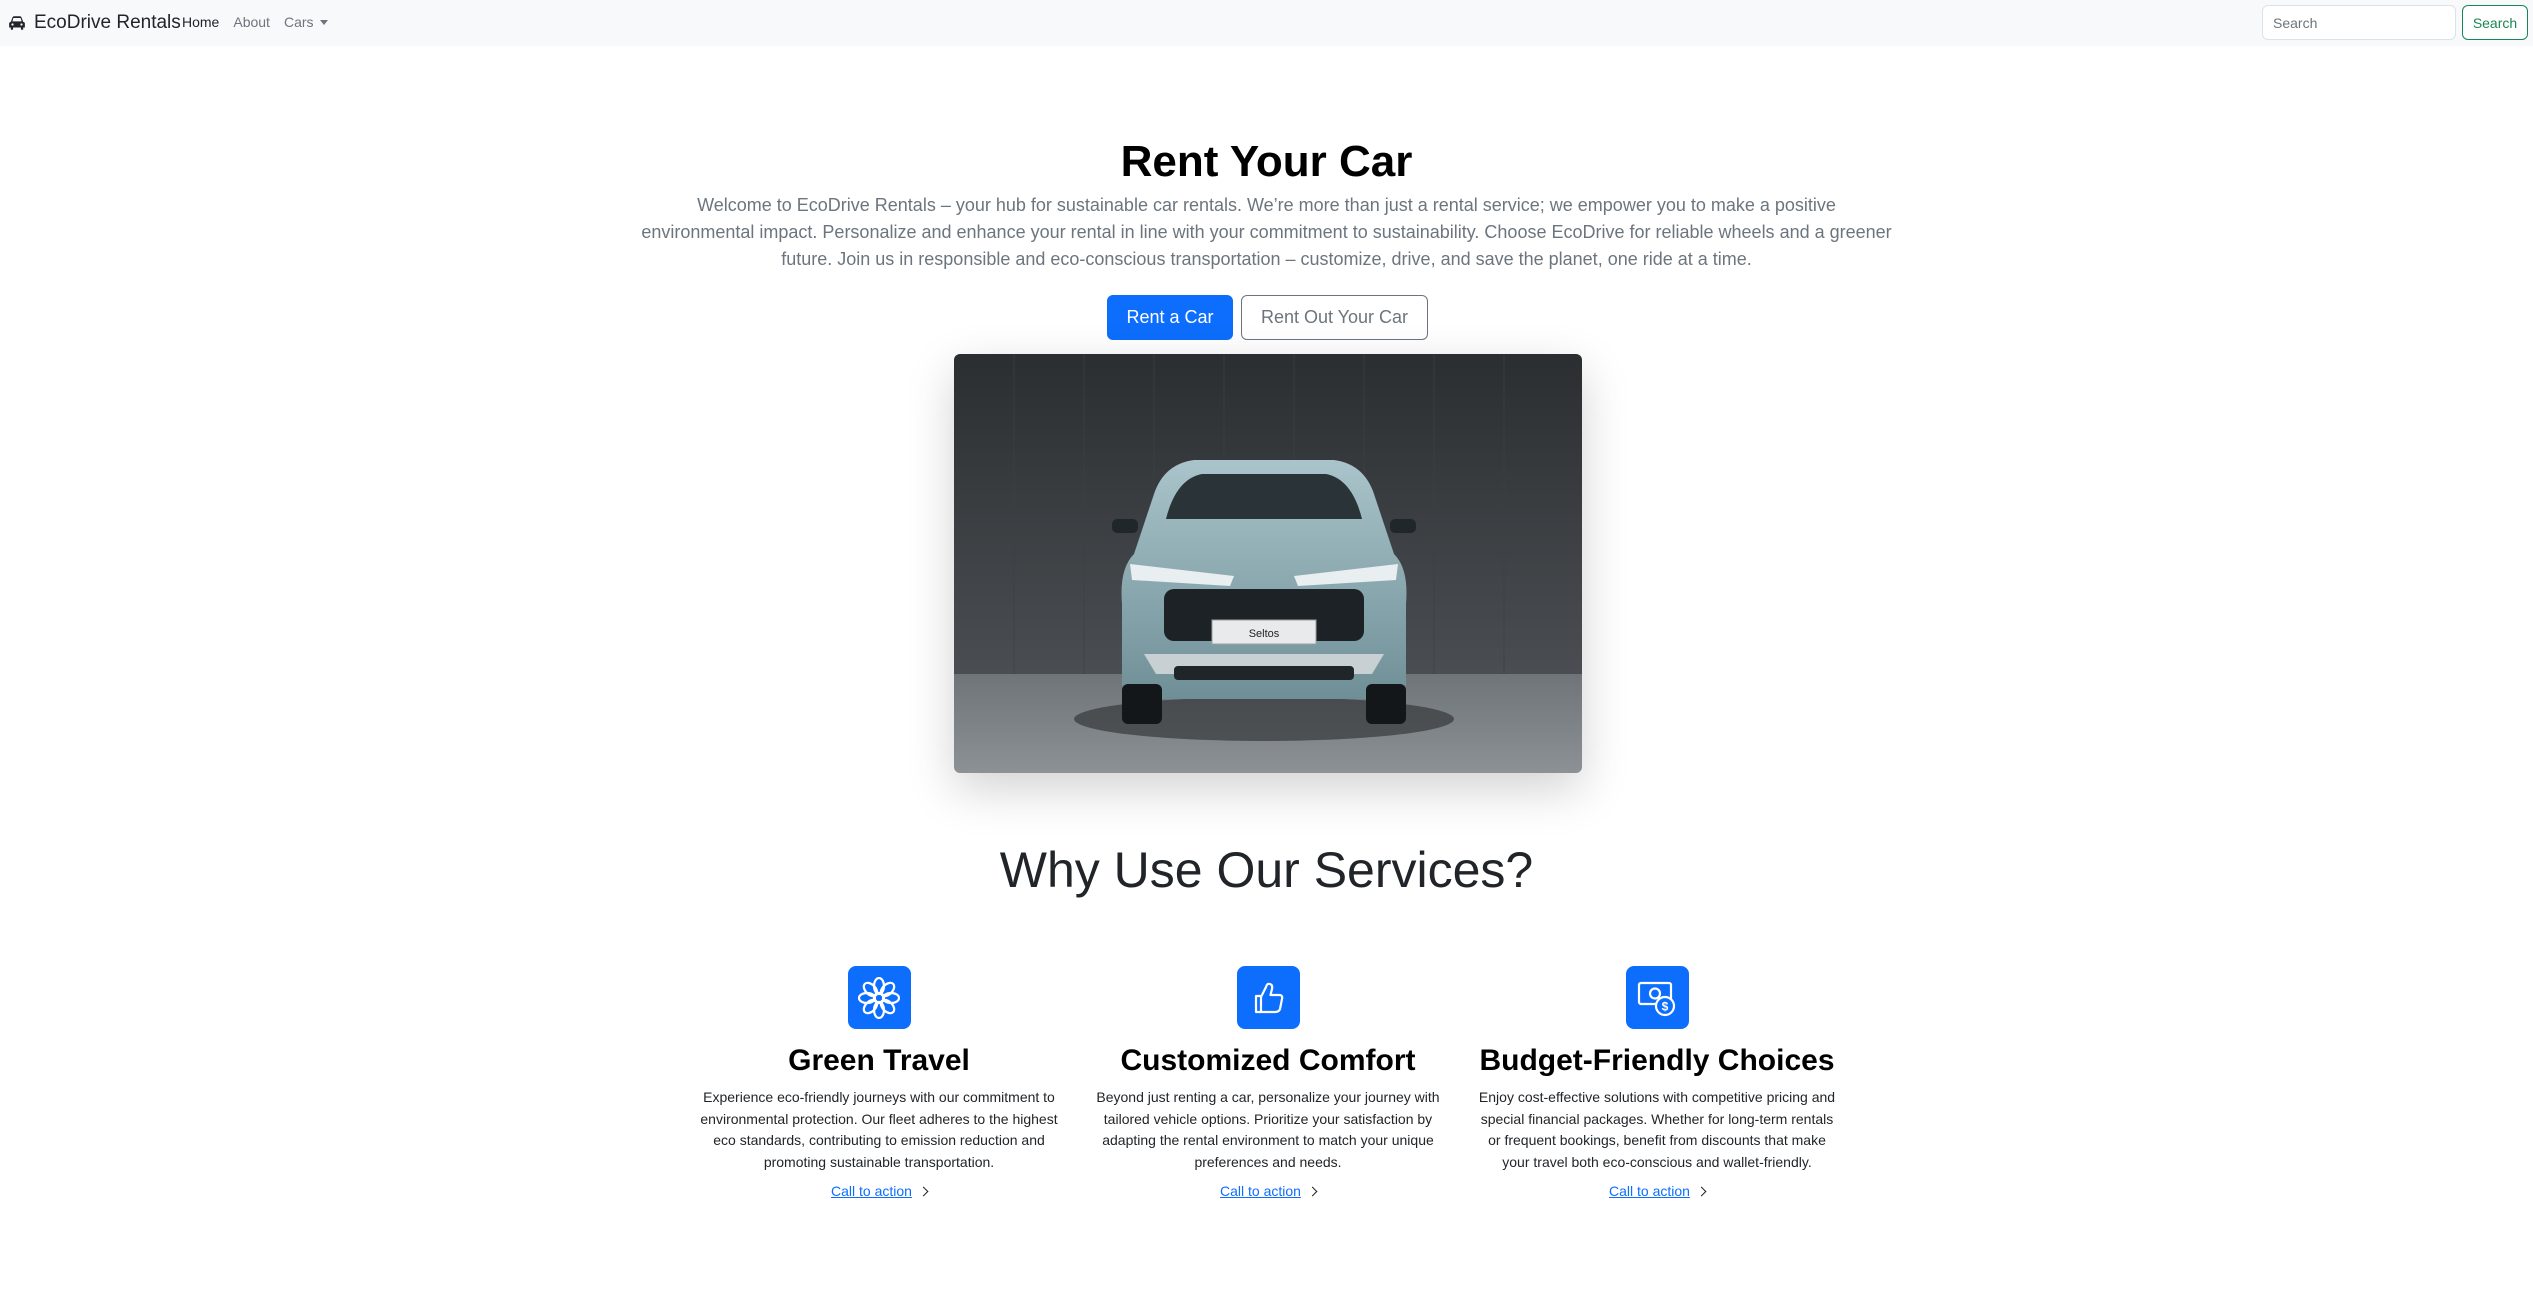  Describe the element at coordinates (251, 22) in the screenshot. I see `nav-about: About` at that location.